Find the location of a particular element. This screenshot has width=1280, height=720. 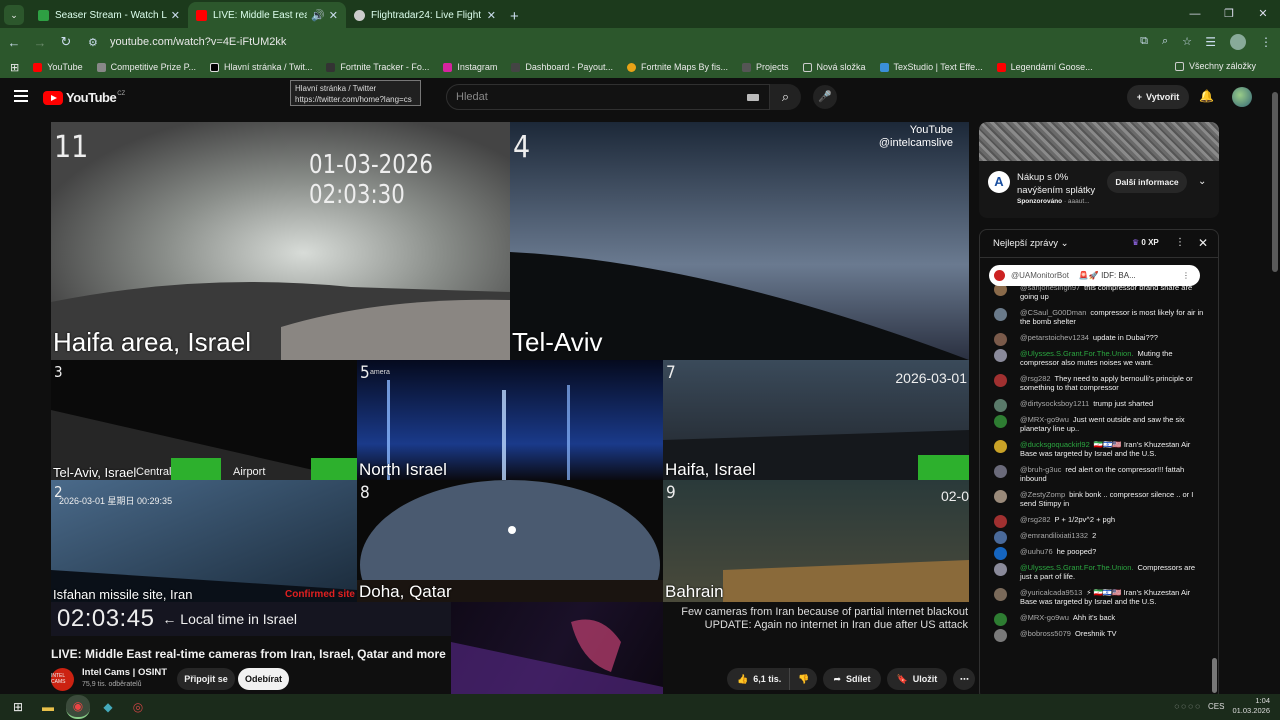

bookmark-instagram: Instagram is located at coordinates (470, 67).